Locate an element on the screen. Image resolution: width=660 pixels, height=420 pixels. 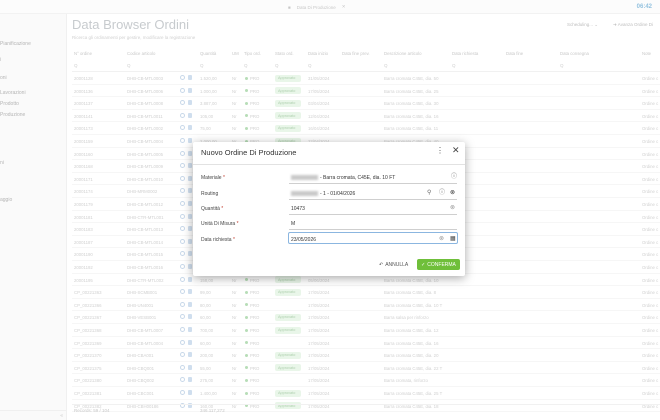
quantita-field: 10473 is located at coordinates (298, 209).